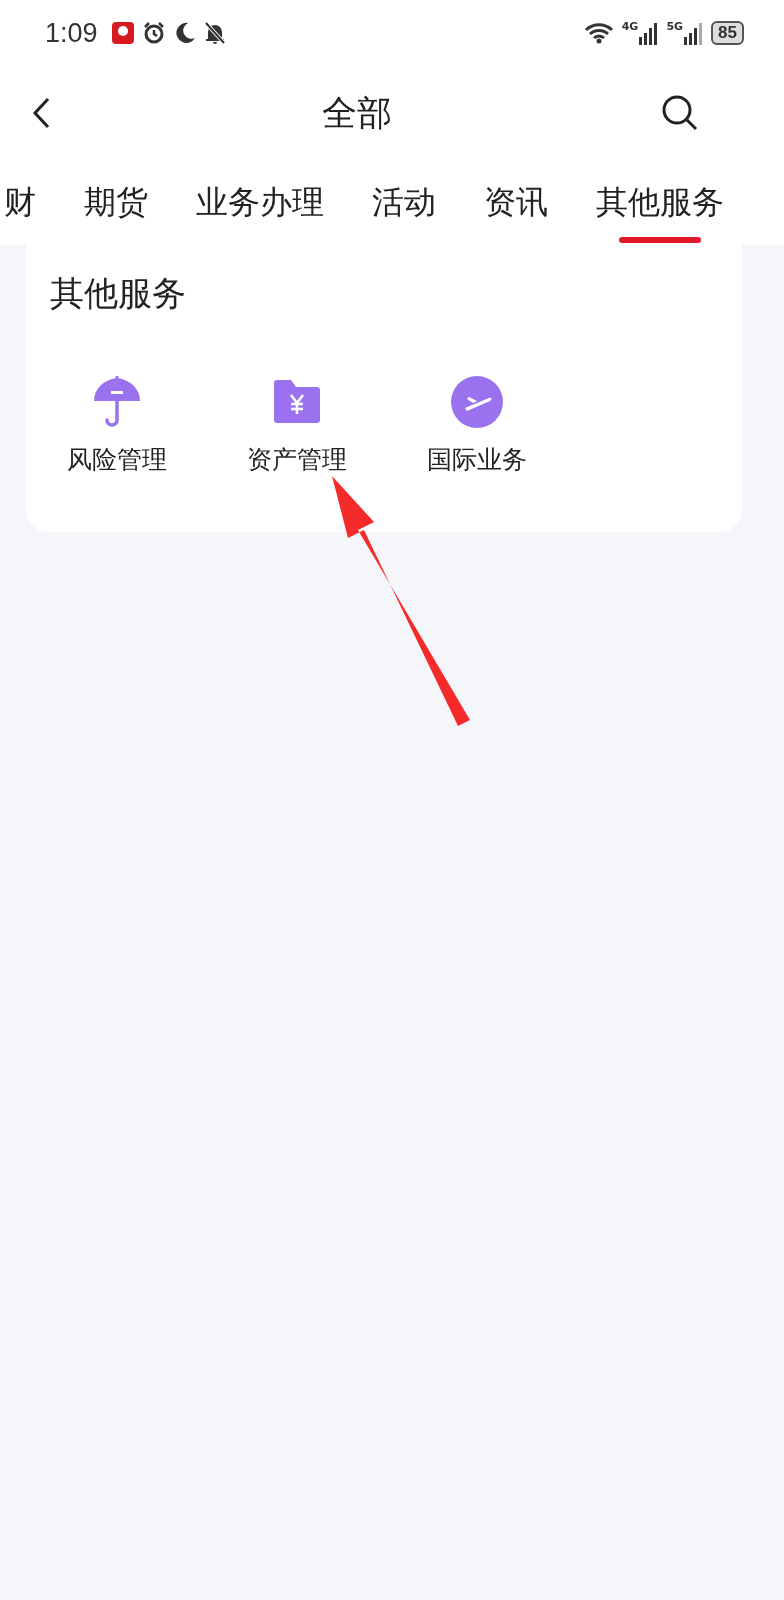 Image resolution: width=784 pixels, height=1600 pixels. I want to click on category-tab: 财, so click(32, 202).